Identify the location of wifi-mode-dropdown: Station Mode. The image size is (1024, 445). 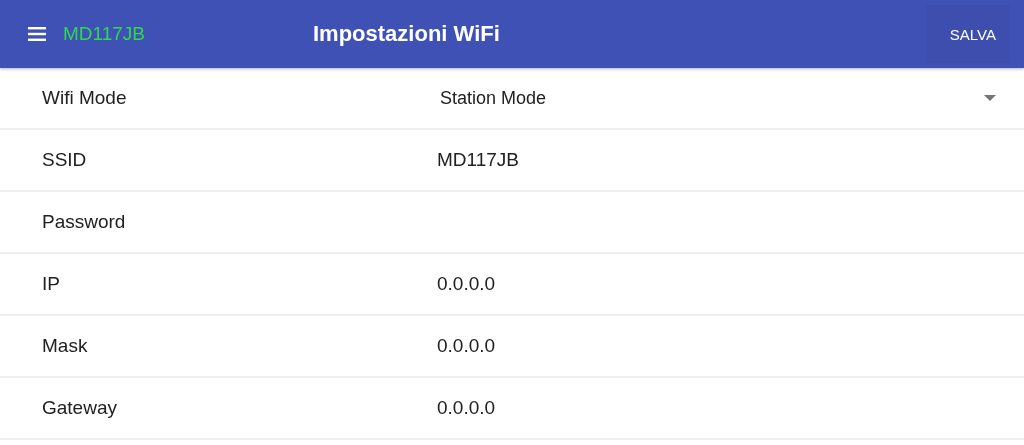
(718, 98).